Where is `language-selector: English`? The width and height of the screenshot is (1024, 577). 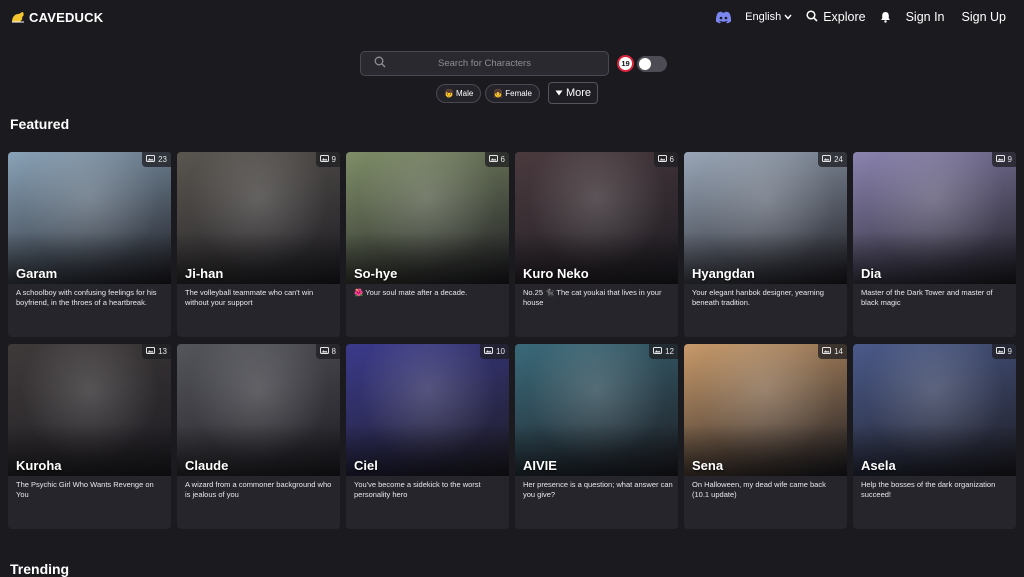
language-selector: English is located at coordinates (768, 17).